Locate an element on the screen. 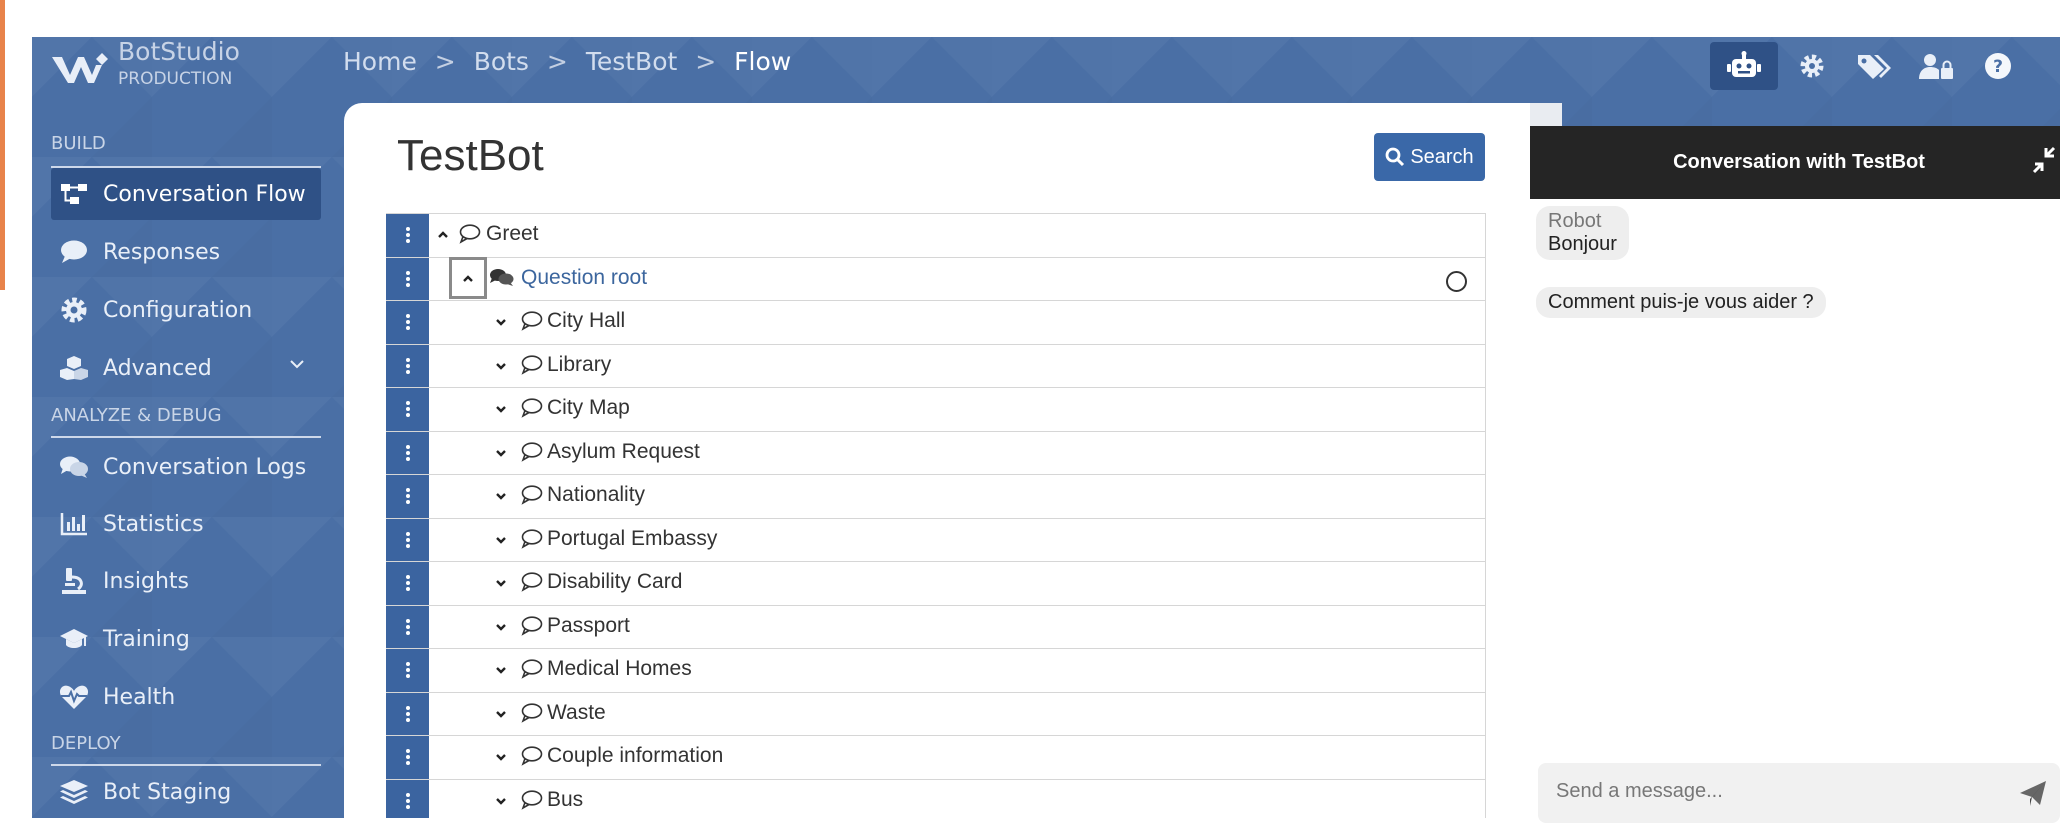 Image resolution: width=2060 pixels, height=826 pixels. sidebar-item-label: Conversation Logs is located at coordinates (205, 467).